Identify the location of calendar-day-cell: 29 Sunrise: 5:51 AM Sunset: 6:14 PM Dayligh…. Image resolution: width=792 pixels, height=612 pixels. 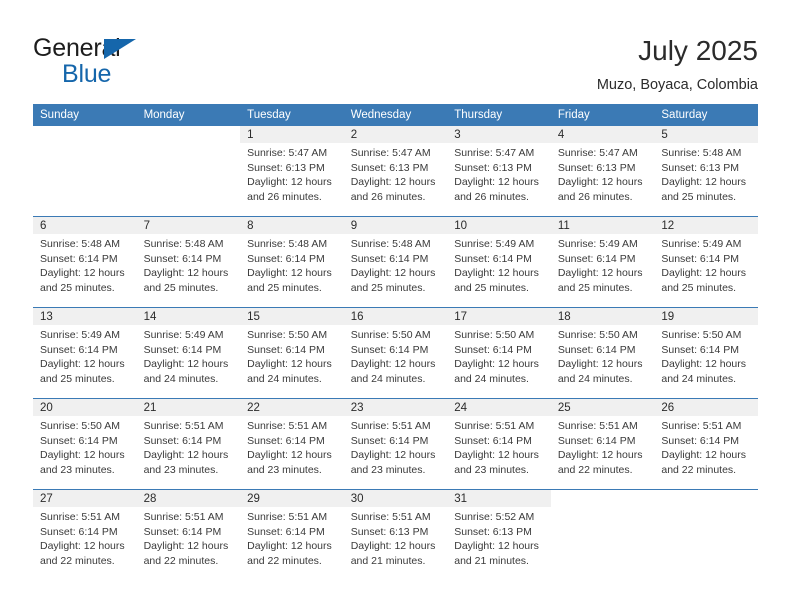
(292, 534).